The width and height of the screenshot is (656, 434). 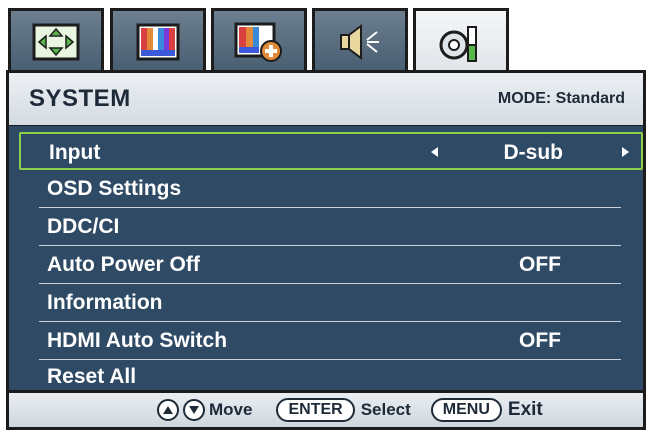 What do you see at coordinates (231, 409) in the screenshot?
I see `move-hint: Move` at bounding box center [231, 409].